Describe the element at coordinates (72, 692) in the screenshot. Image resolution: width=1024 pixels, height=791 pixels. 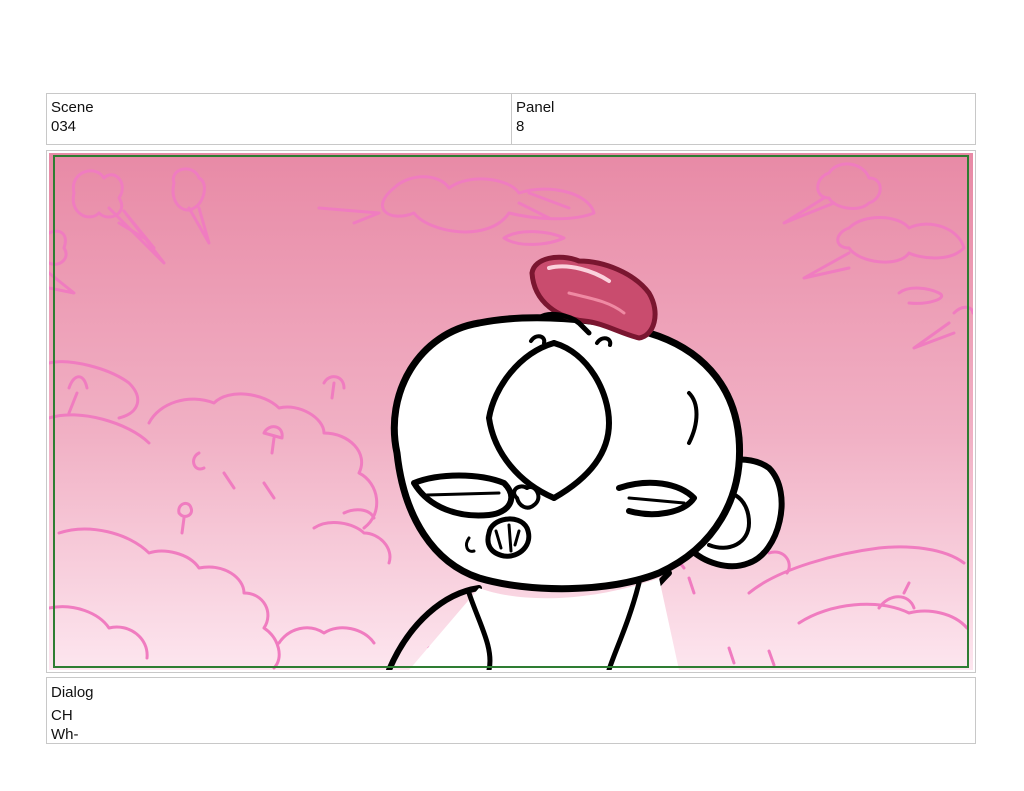
I see `dialog-label: Dialog` at that location.